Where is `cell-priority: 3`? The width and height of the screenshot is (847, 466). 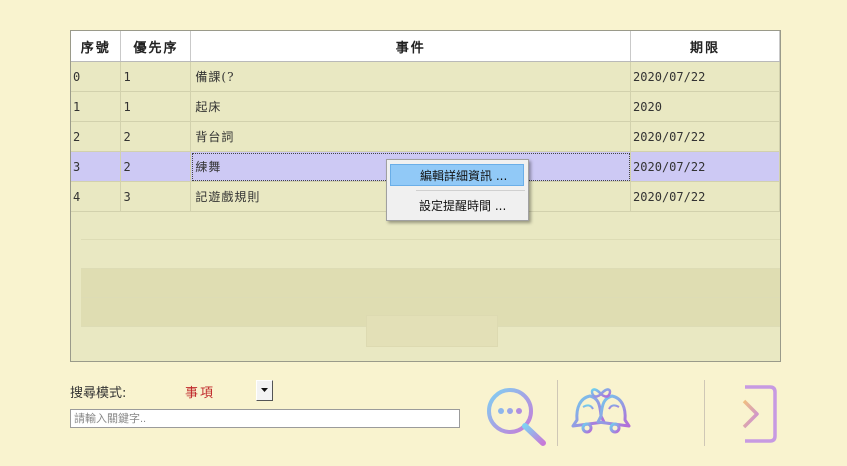
cell-priority: 3 is located at coordinates (156, 196).